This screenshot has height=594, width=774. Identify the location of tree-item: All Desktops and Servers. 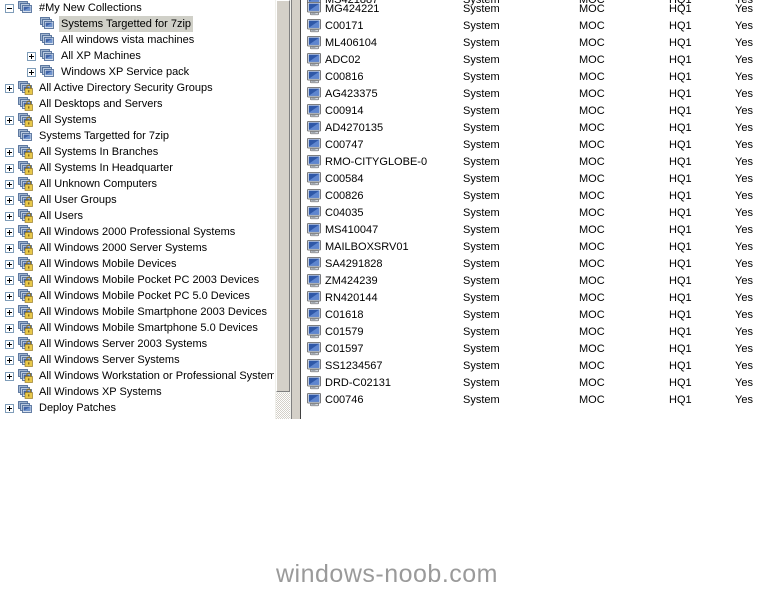
(137, 104).